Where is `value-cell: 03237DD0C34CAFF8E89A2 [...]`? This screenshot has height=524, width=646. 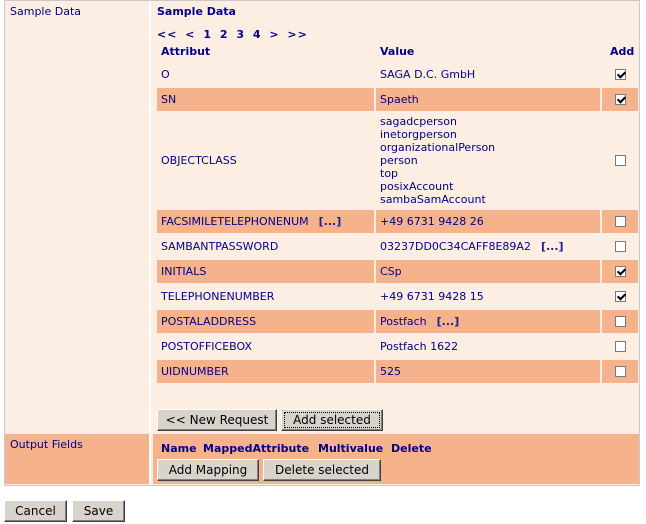 value-cell: 03237DD0C34CAFF8E89A2 [...] is located at coordinates (488, 246).